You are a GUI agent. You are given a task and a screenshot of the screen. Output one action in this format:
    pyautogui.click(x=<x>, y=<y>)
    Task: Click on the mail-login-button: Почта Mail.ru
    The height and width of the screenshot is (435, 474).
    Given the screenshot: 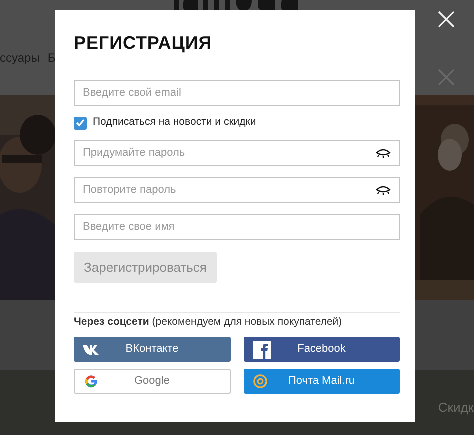 What is the action you would take?
    pyautogui.click(x=322, y=381)
    